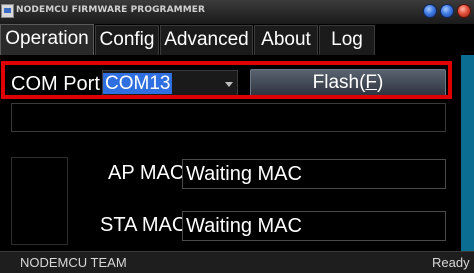  I want to click on status-ready: Ready, so click(451, 262).